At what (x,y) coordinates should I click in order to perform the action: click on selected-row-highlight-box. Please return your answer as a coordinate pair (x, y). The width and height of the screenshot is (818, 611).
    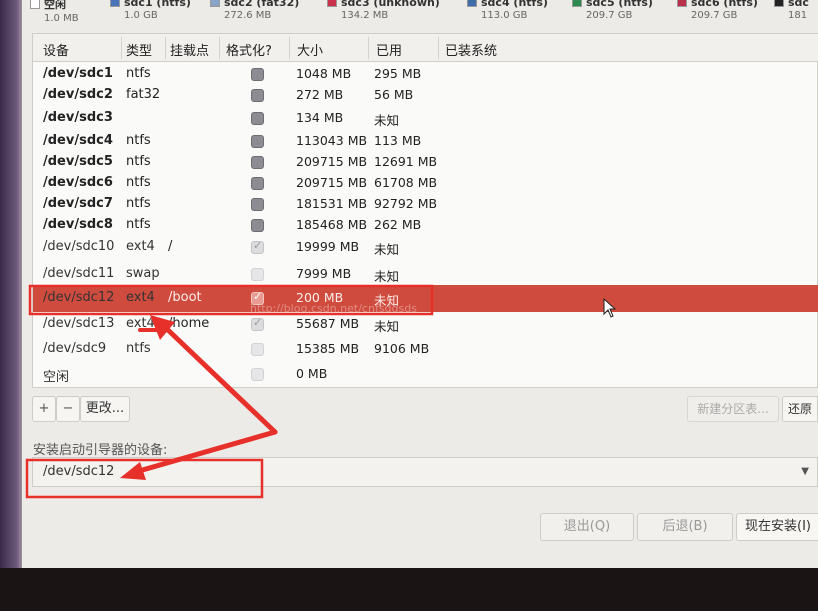
    Looking at the image, I should click on (231, 300).